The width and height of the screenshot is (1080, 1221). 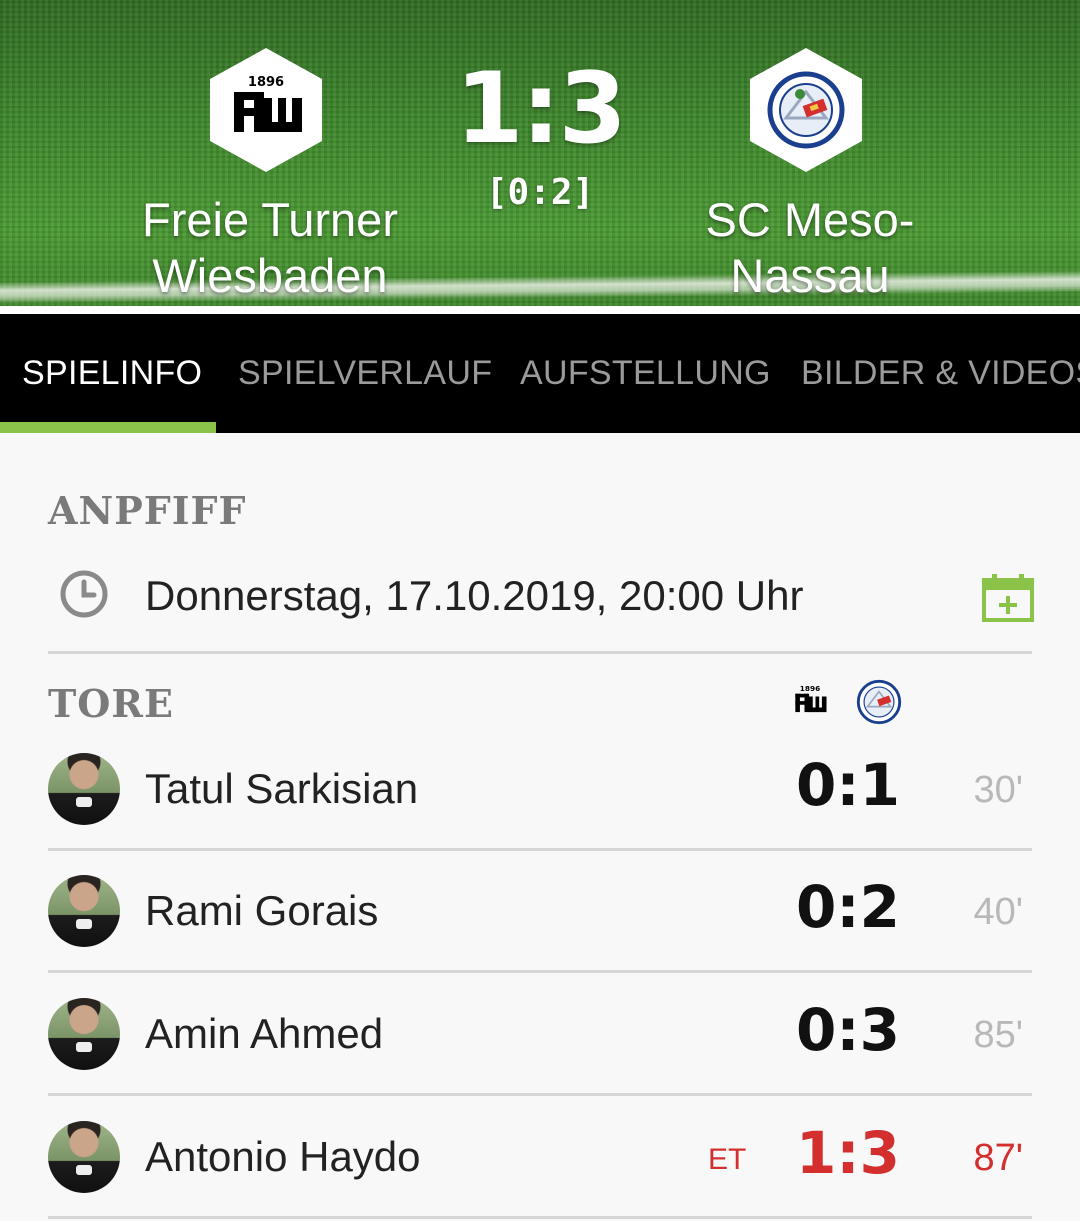 I want to click on goal-running-score: 0:3, so click(x=848, y=1030).